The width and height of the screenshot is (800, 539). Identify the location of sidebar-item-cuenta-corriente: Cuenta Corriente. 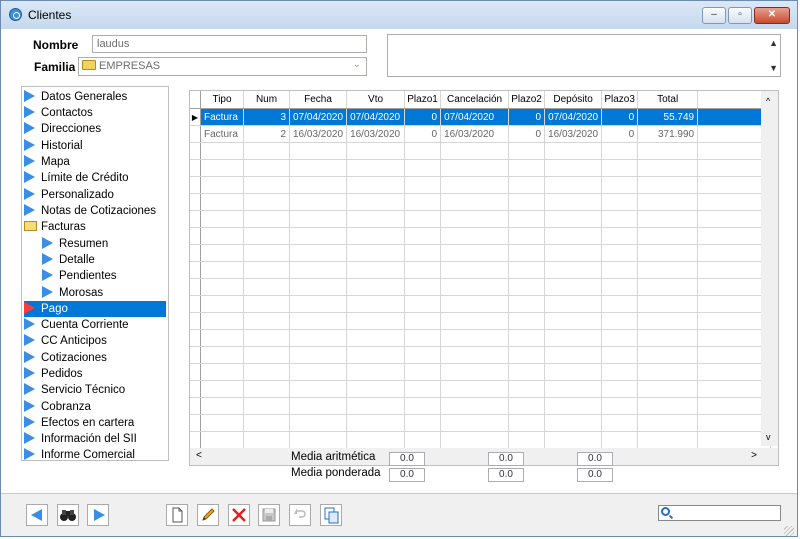
(76, 325).